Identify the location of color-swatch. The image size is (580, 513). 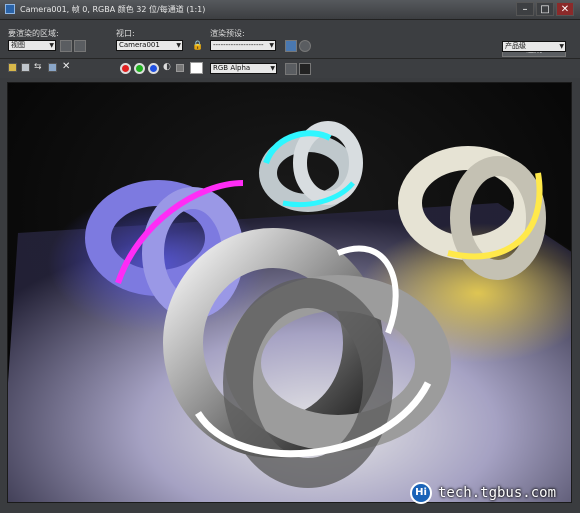
(196, 68).